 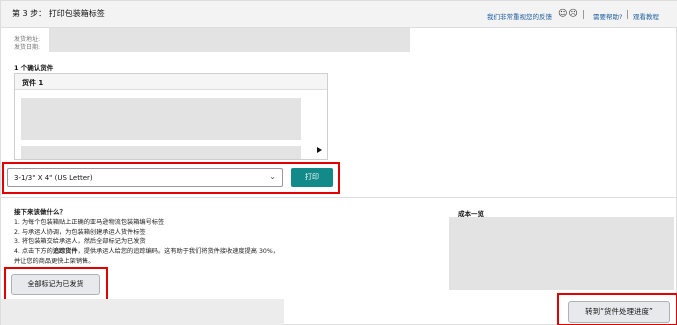 I want to click on feedback-faces-icon: ☺☹, so click(x=568, y=14).